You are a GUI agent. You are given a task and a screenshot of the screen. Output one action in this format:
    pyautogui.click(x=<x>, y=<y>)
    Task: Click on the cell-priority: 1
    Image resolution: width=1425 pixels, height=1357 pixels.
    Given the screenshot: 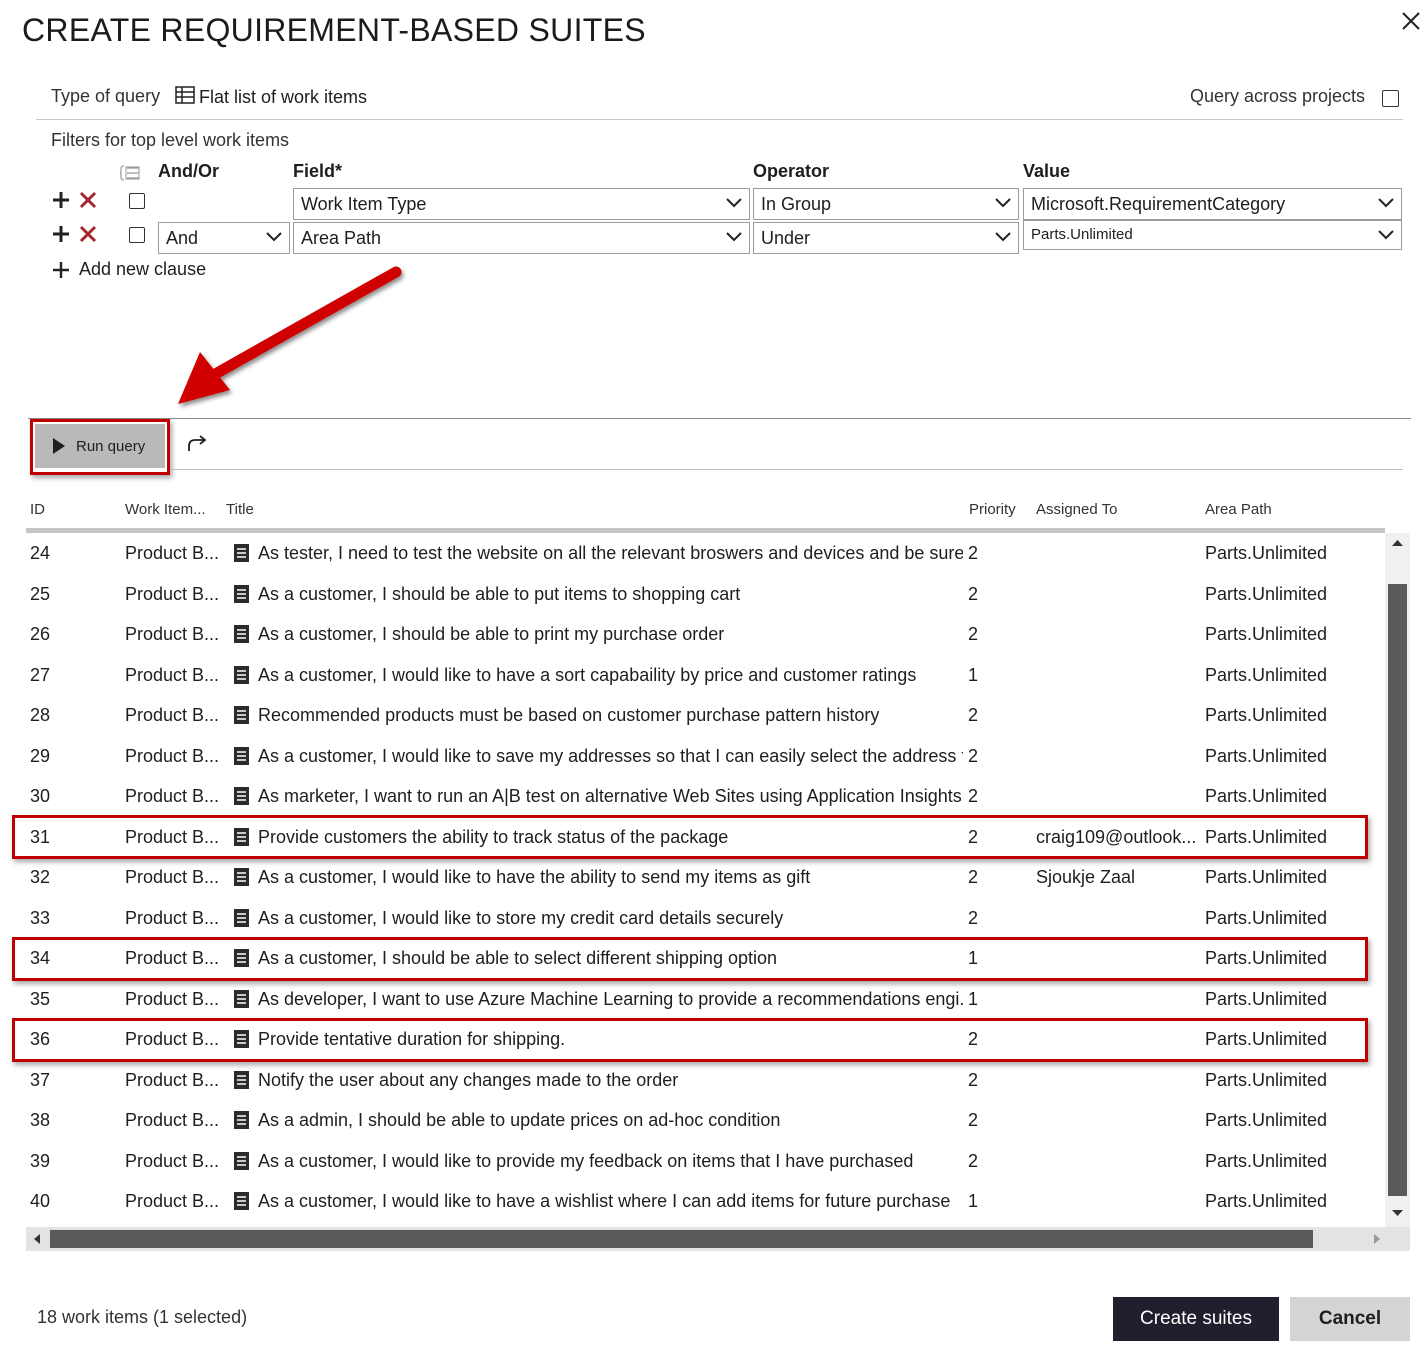 What is the action you would take?
    pyautogui.click(x=973, y=1201)
    